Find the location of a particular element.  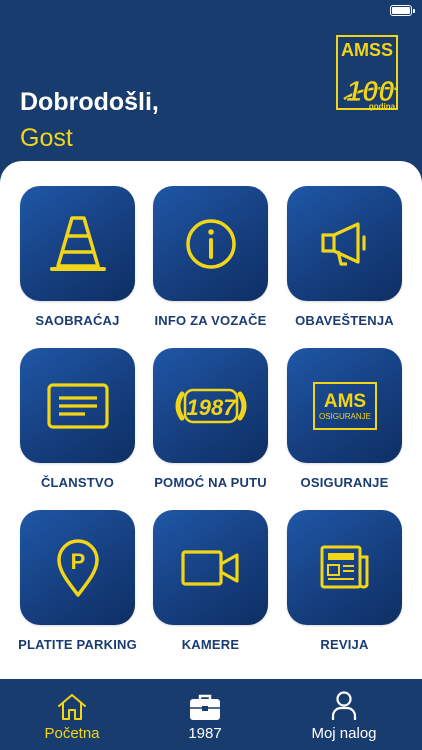

parking-pin-icon: P is located at coordinates (77, 567).